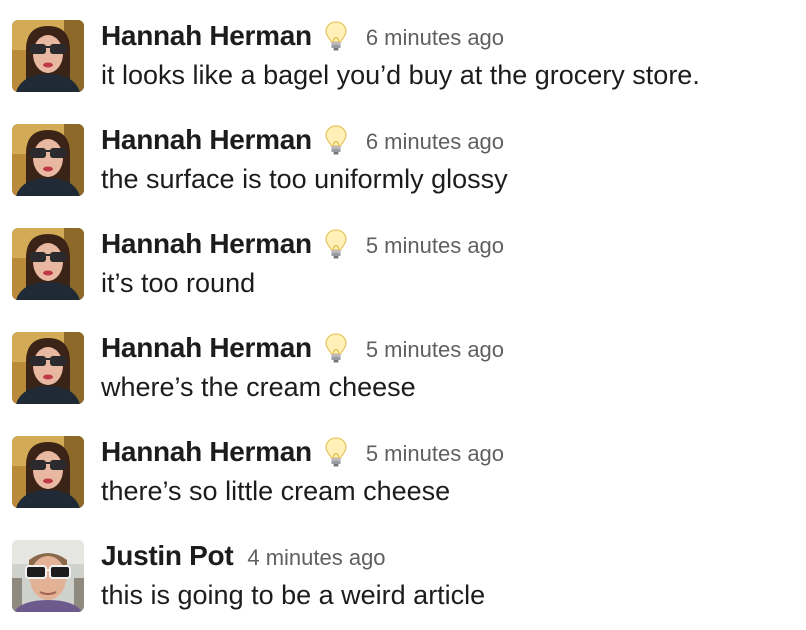 The image size is (806, 630). I want to click on avatar-justin-pot, so click(48, 576).